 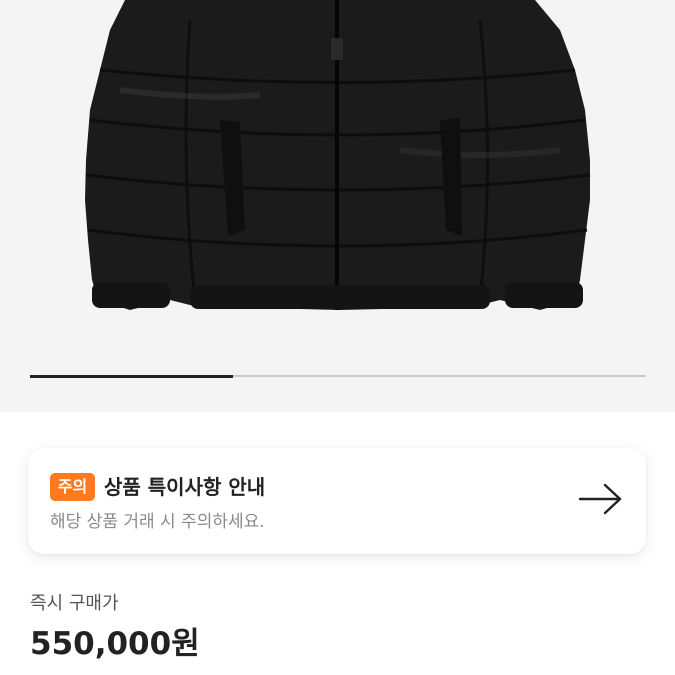 I want to click on carousel-progress-track, so click(x=338, y=376).